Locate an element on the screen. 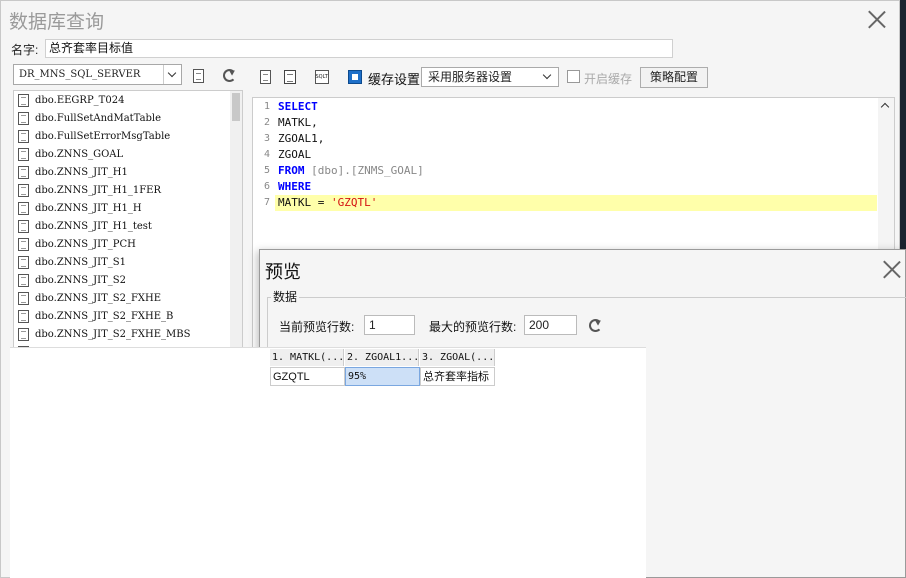 This screenshot has width=906, height=578. name-input: 总齐套率目标值 is located at coordinates (359, 48).